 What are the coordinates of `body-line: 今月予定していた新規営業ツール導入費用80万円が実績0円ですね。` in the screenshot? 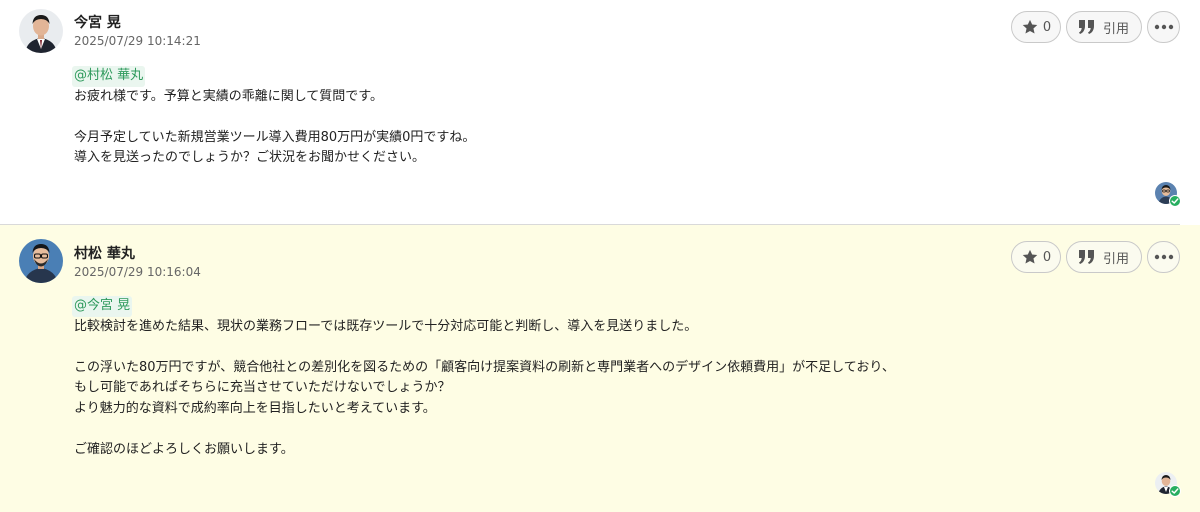 It's located at (275, 137).